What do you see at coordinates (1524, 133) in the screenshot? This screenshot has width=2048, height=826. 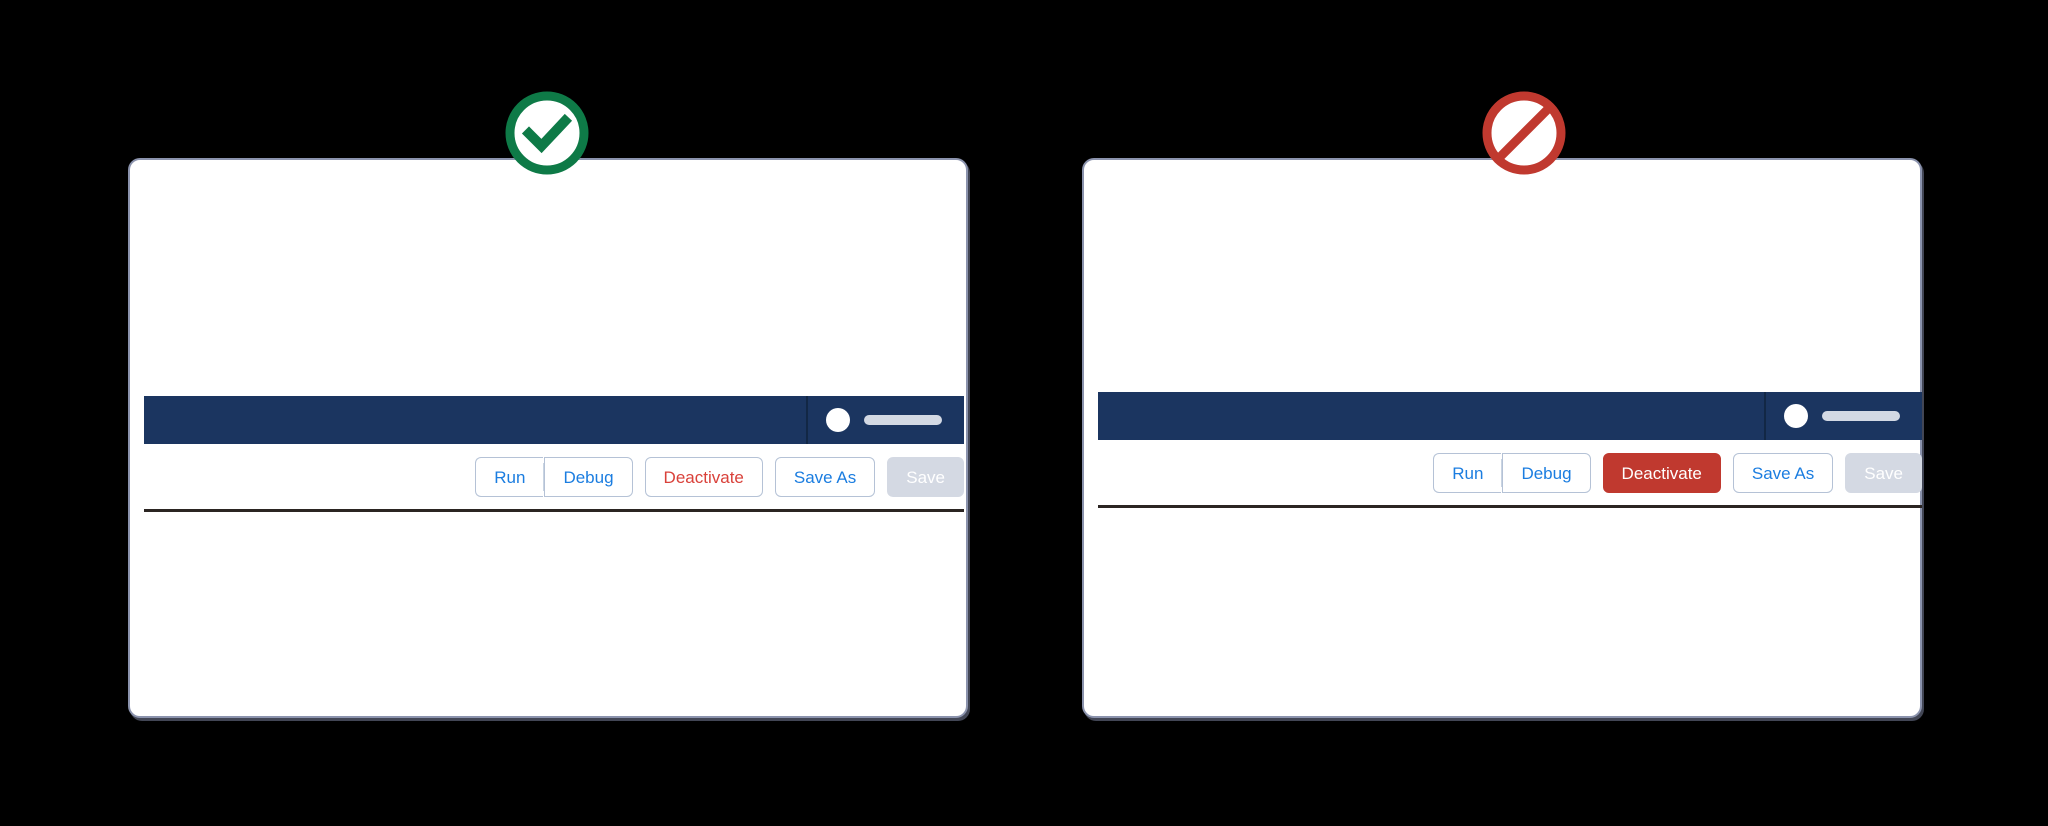 I see `prohibited-icon` at bounding box center [1524, 133].